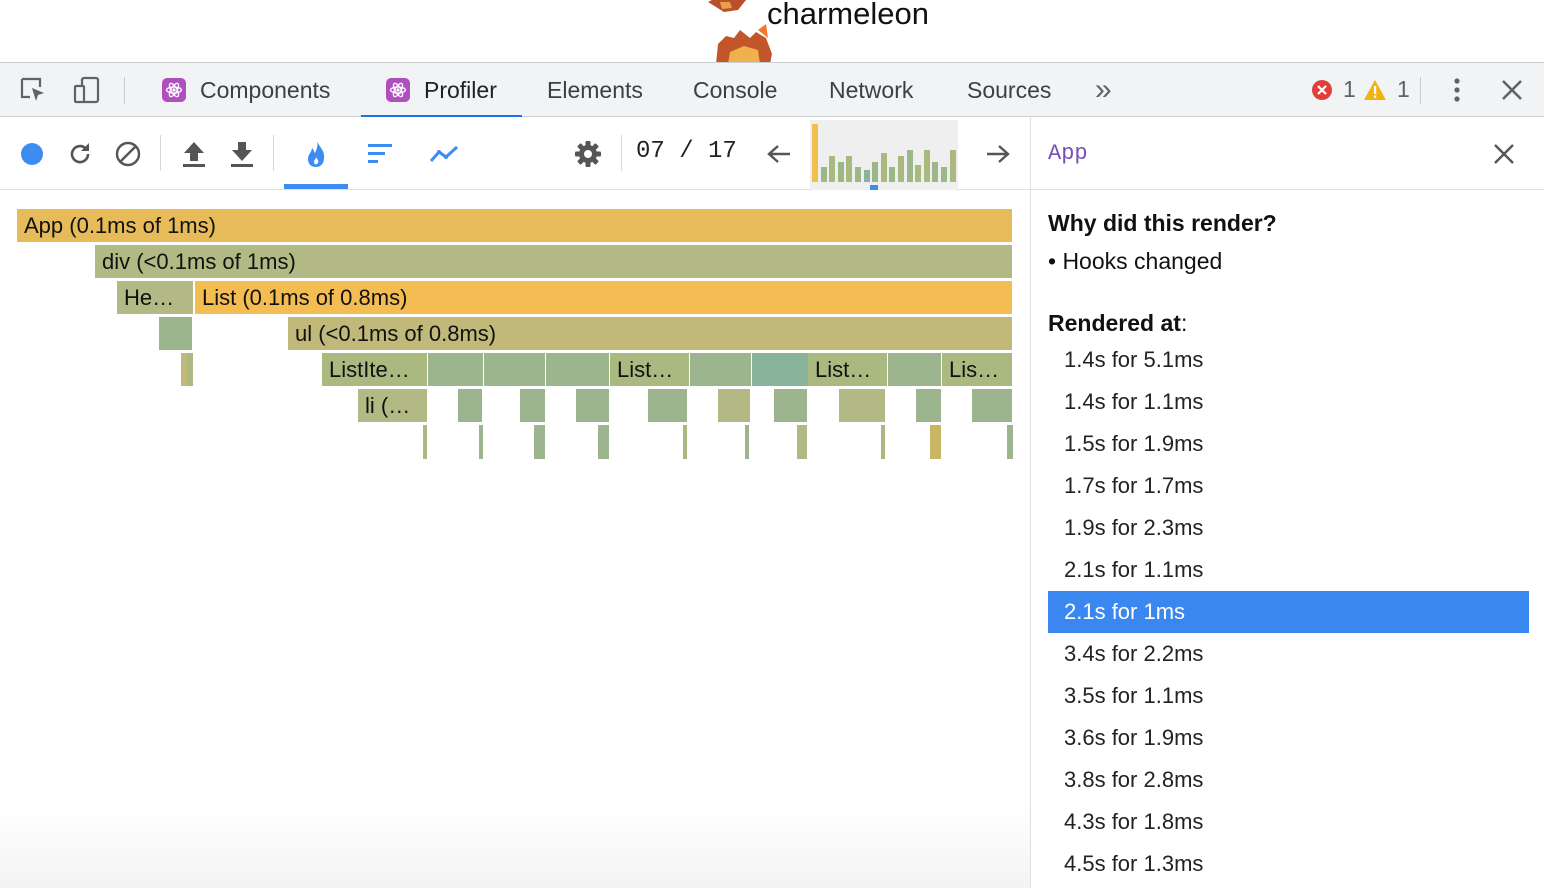  I want to click on tab-profiler: Profiler, so click(441, 90).